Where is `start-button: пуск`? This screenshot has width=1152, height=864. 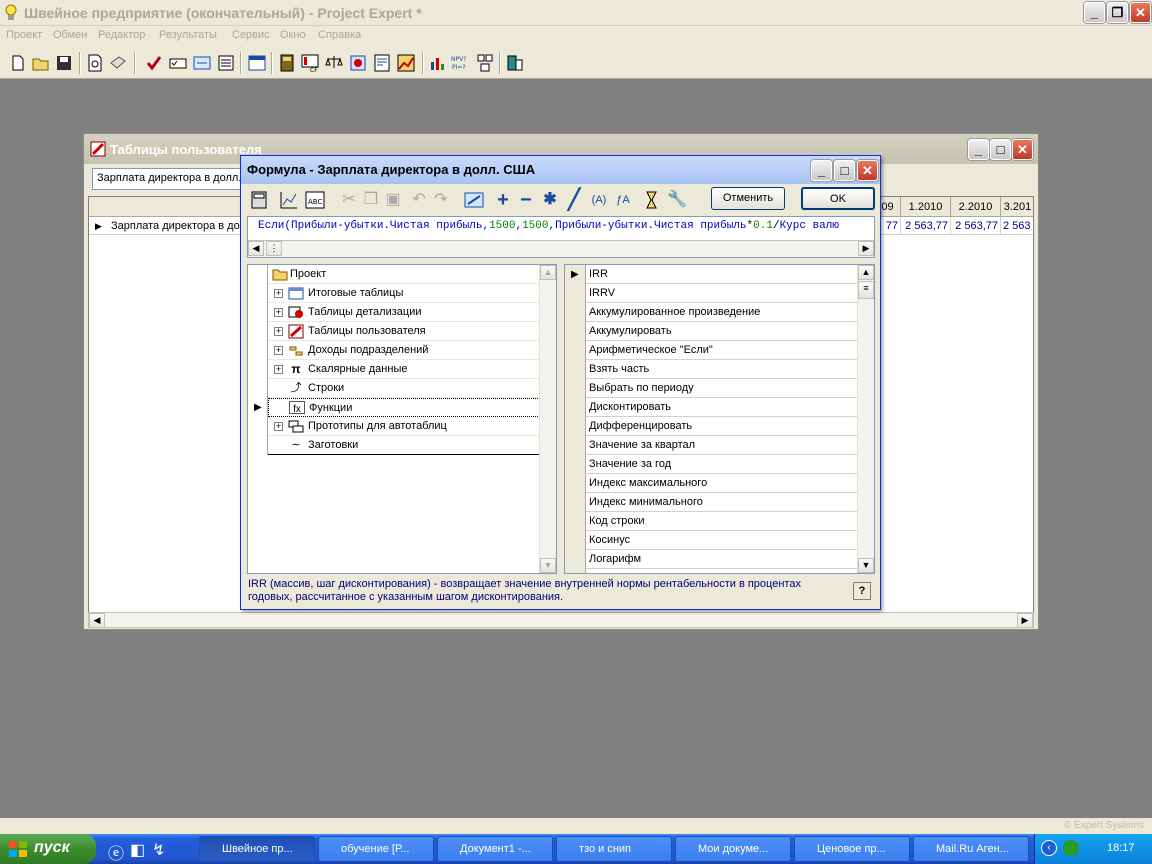 start-button: пуск is located at coordinates (48, 849).